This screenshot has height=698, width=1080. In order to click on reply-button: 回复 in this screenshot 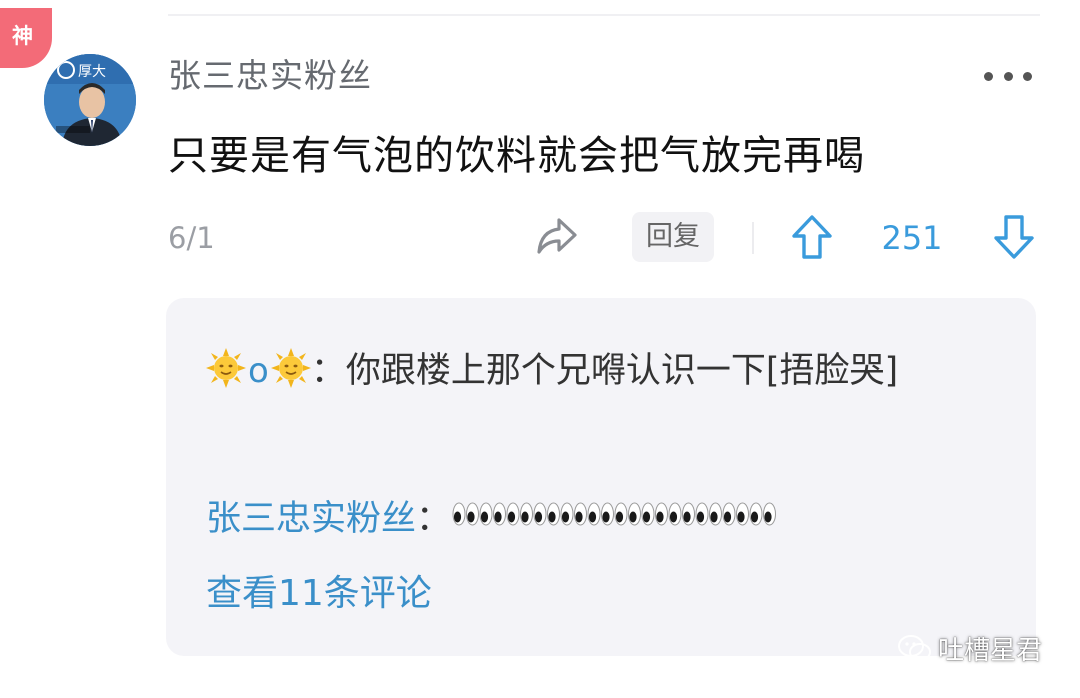, I will do `click(673, 237)`.